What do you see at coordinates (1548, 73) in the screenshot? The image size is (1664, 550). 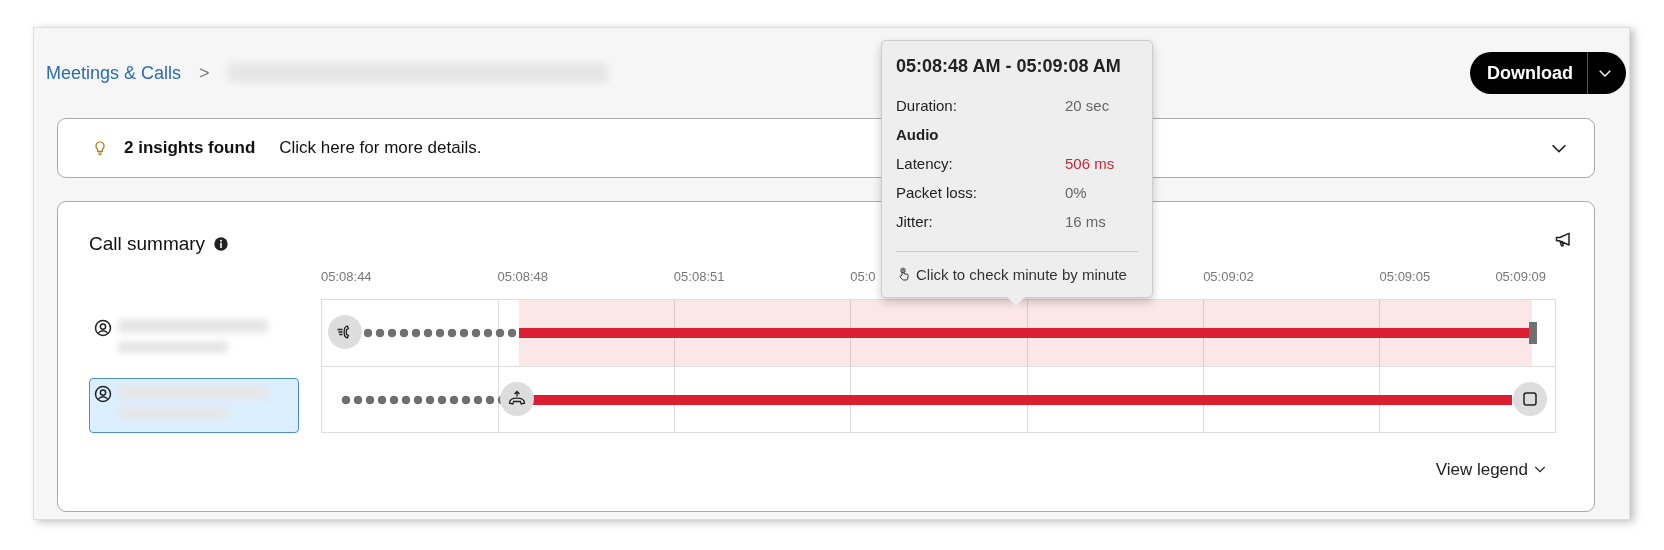 I see `download-button: Download` at bounding box center [1548, 73].